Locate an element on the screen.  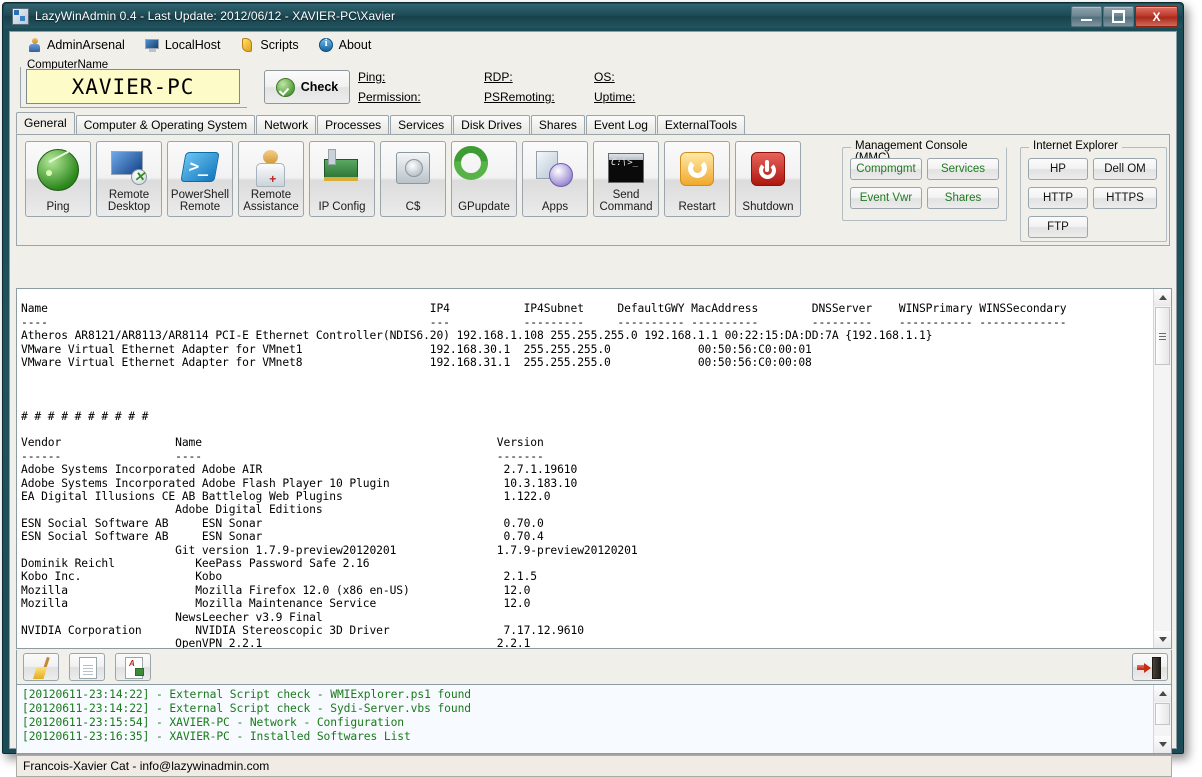
minimize-button is located at coordinates (1086, 16).